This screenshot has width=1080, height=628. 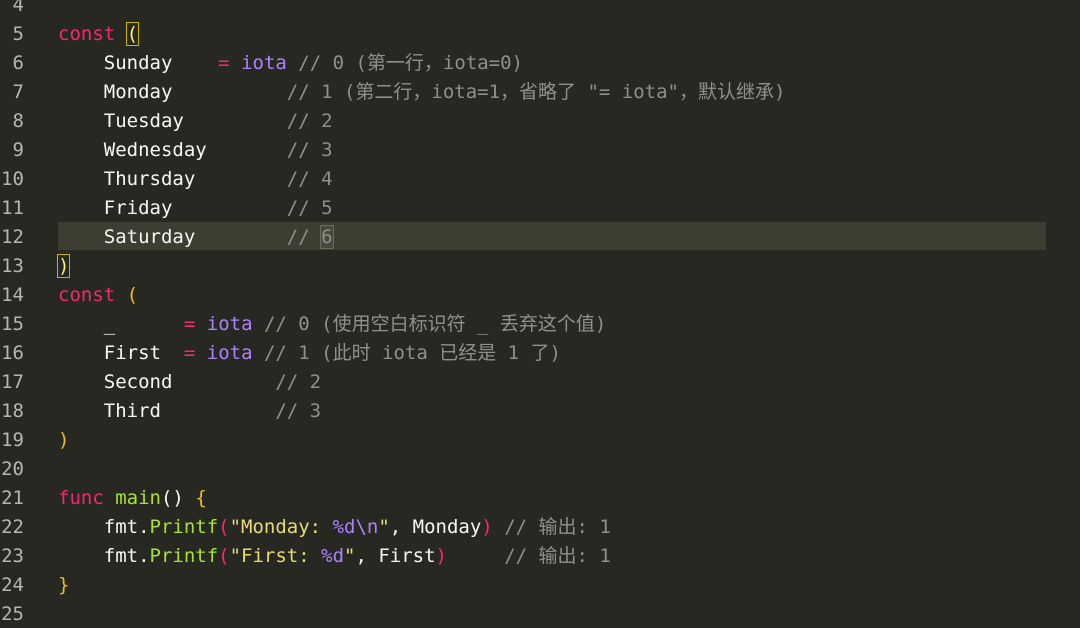 I want to click on line-number: 11, so click(x=12, y=208).